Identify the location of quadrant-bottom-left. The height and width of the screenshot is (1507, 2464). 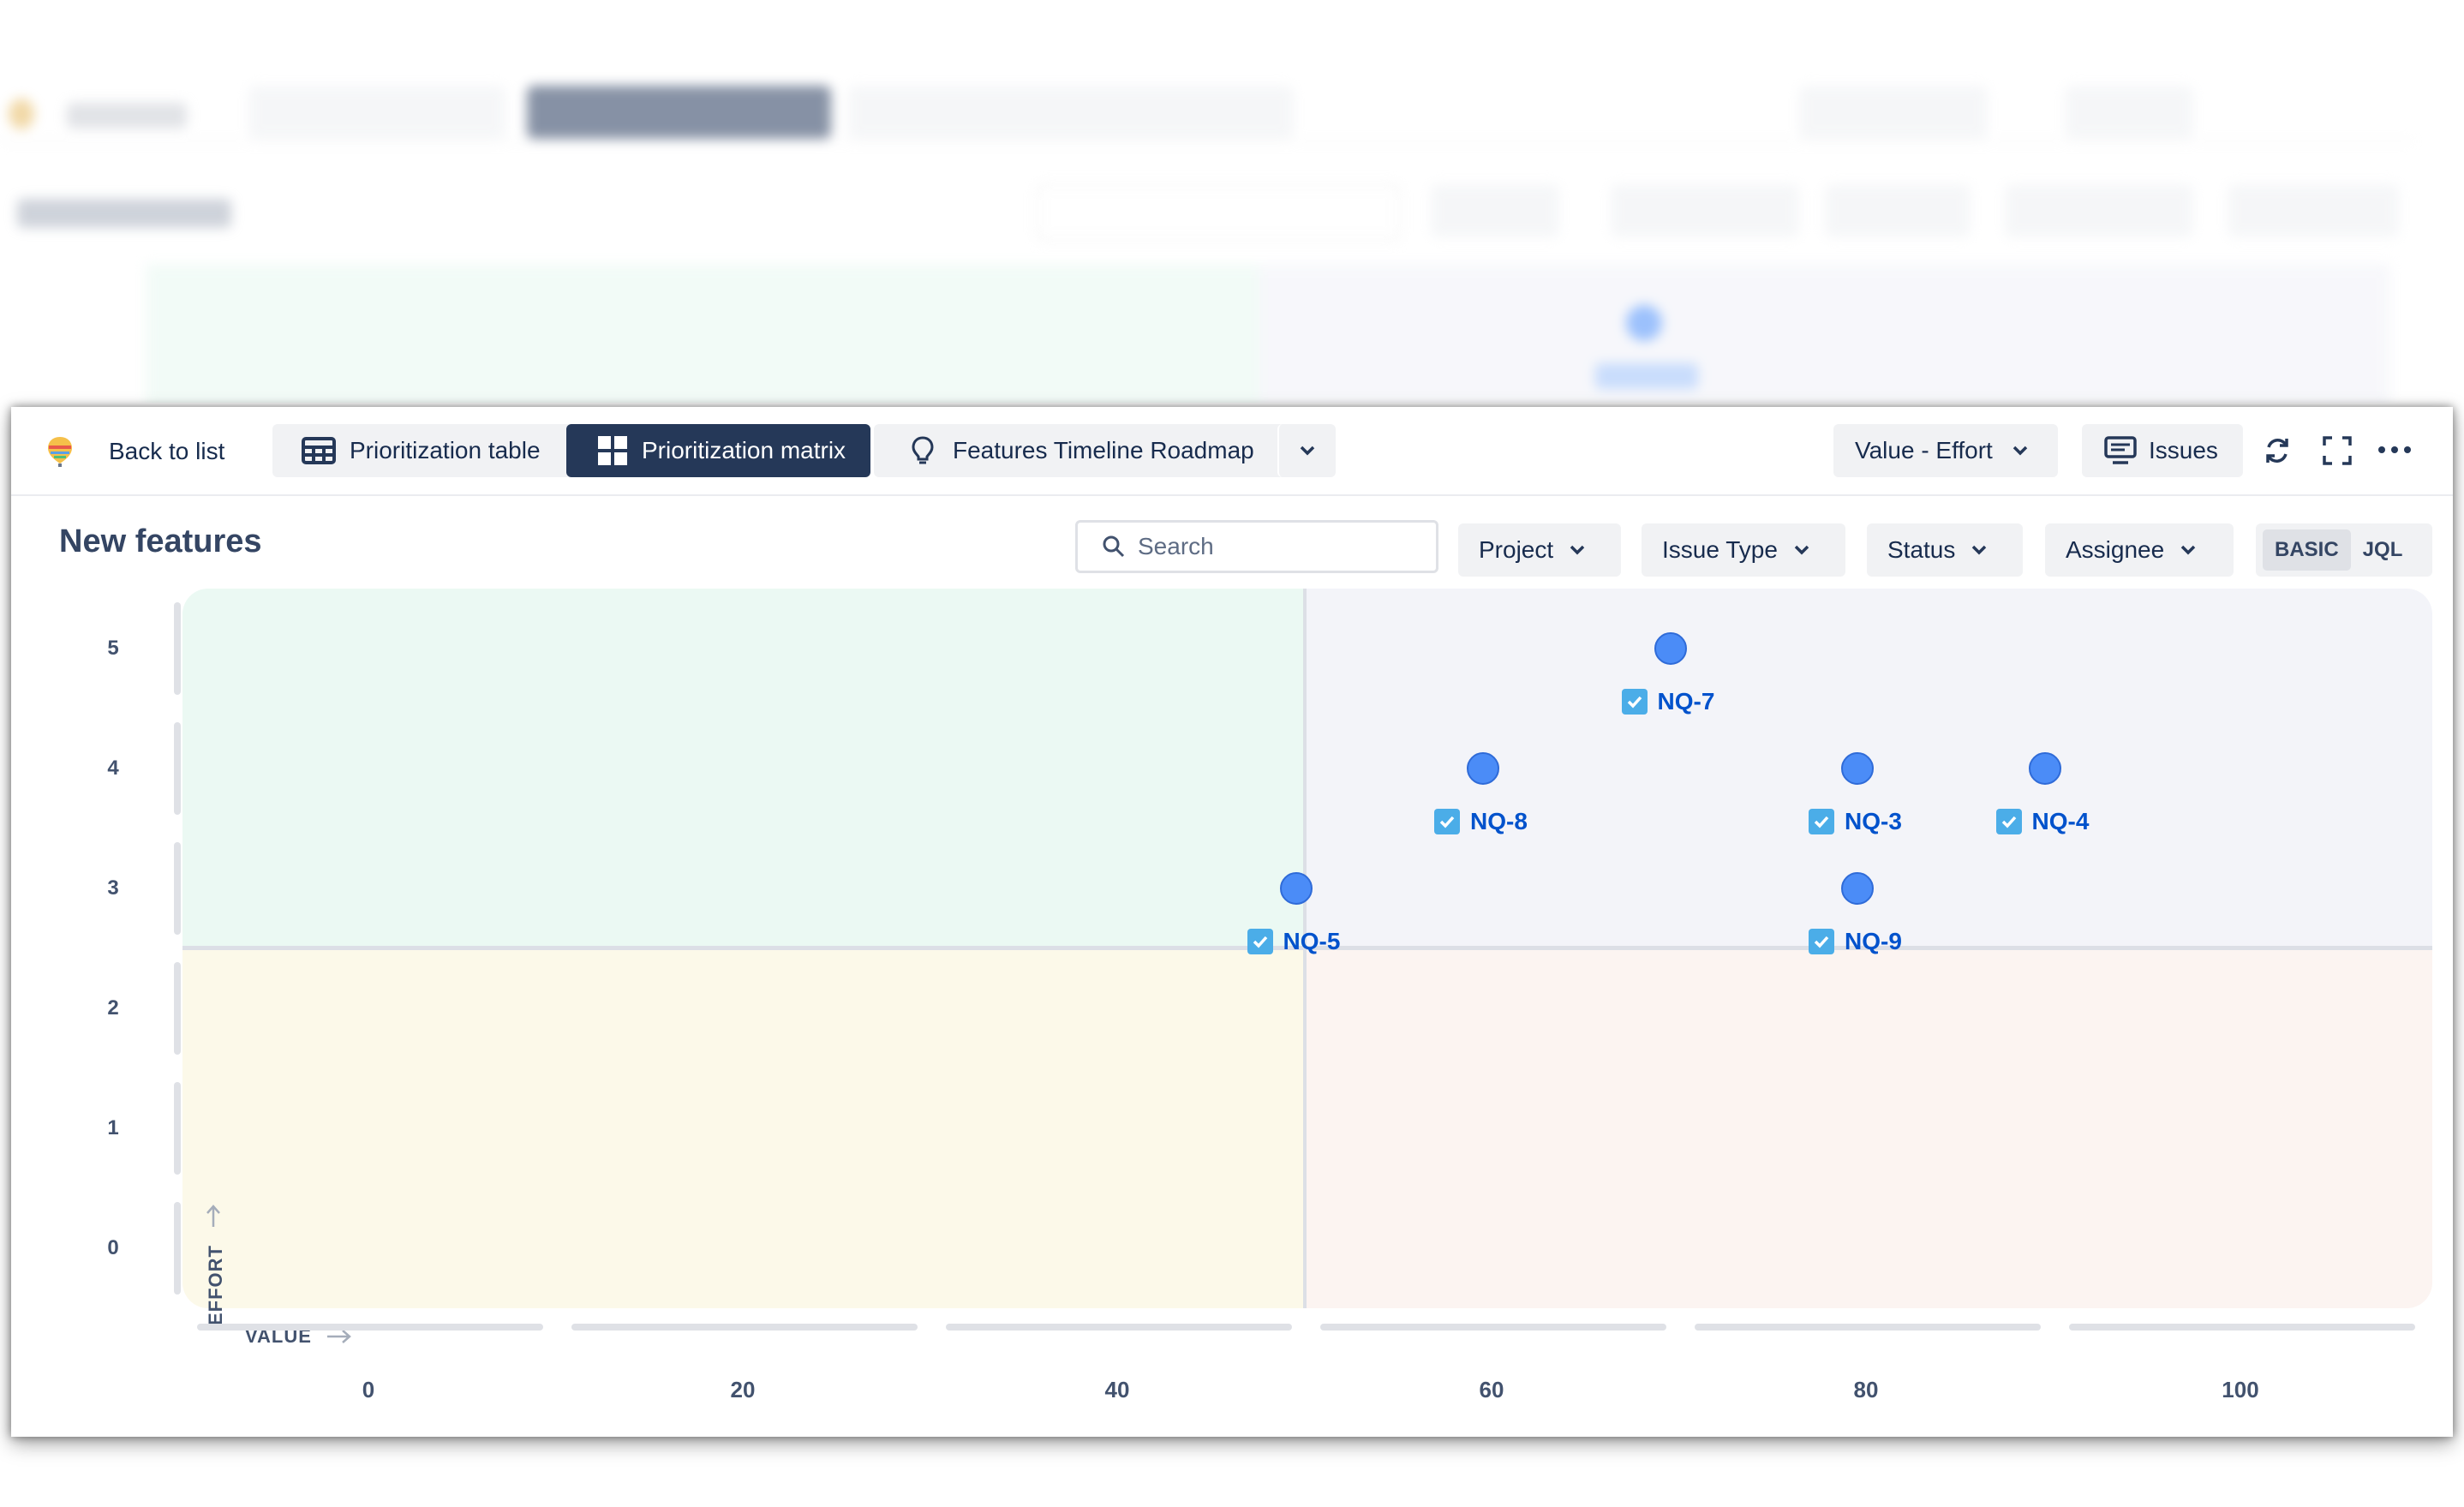
(742, 1129).